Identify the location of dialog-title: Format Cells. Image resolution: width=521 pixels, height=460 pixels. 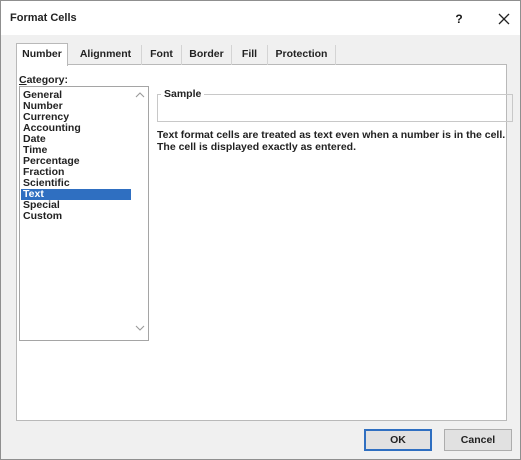
(43, 18).